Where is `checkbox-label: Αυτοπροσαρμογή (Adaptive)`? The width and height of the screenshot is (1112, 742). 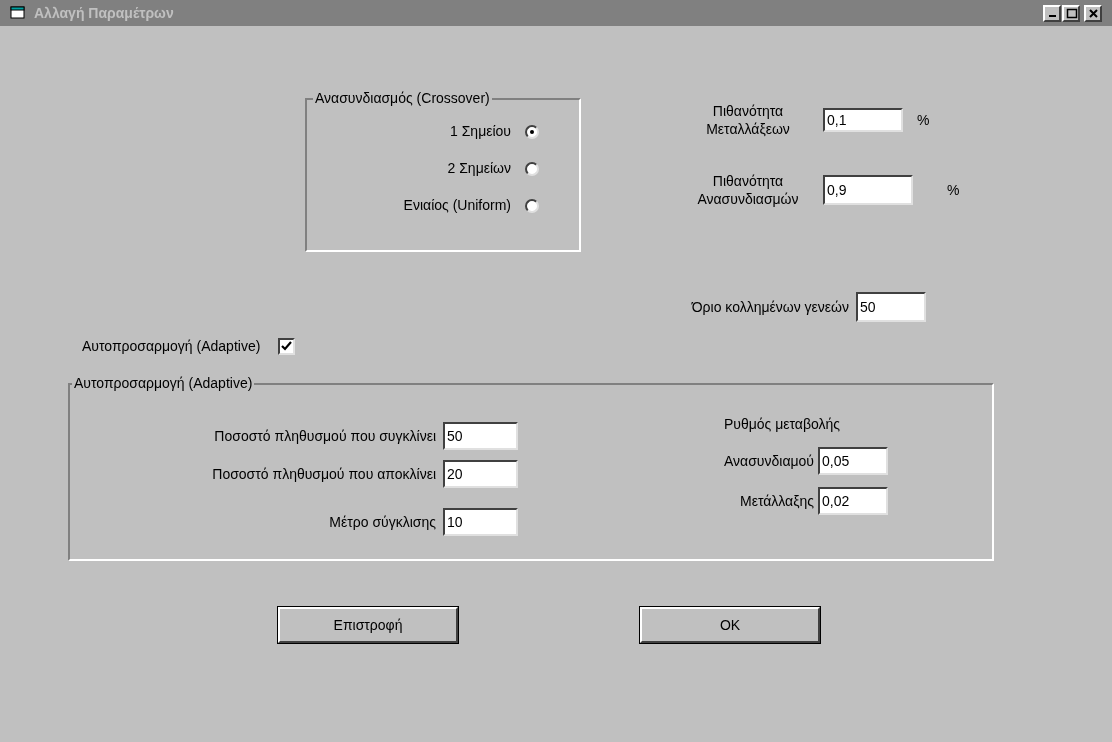 checkbox-label: Αυτοπροσαρμογή (Adaptive) is located at coordinates (171, 346).